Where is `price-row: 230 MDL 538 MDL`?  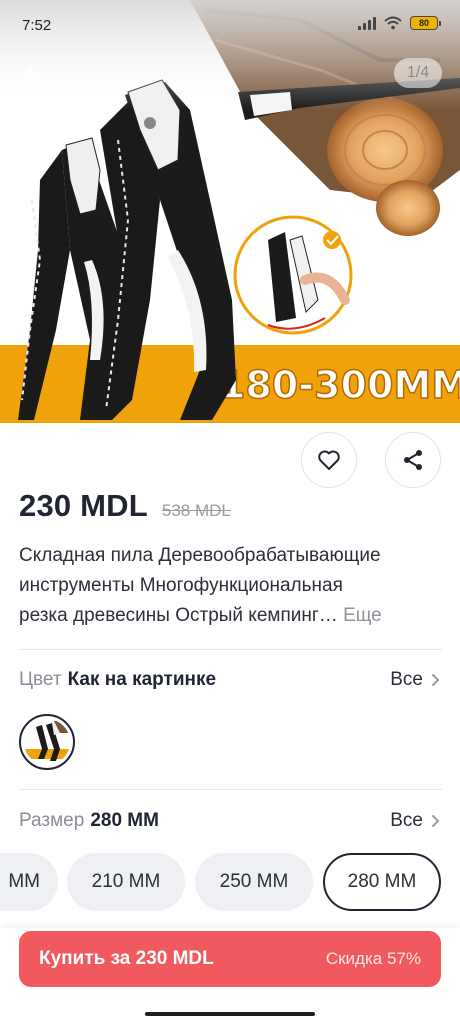
price-row: 230 MDL 538 MDL is located at coordinates (125, 506).